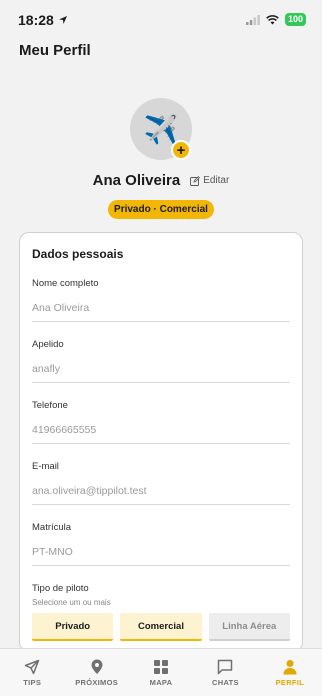 This screenshot has height=696, width=322. I want to click on tab-label: TIPS, so click(32, 682).